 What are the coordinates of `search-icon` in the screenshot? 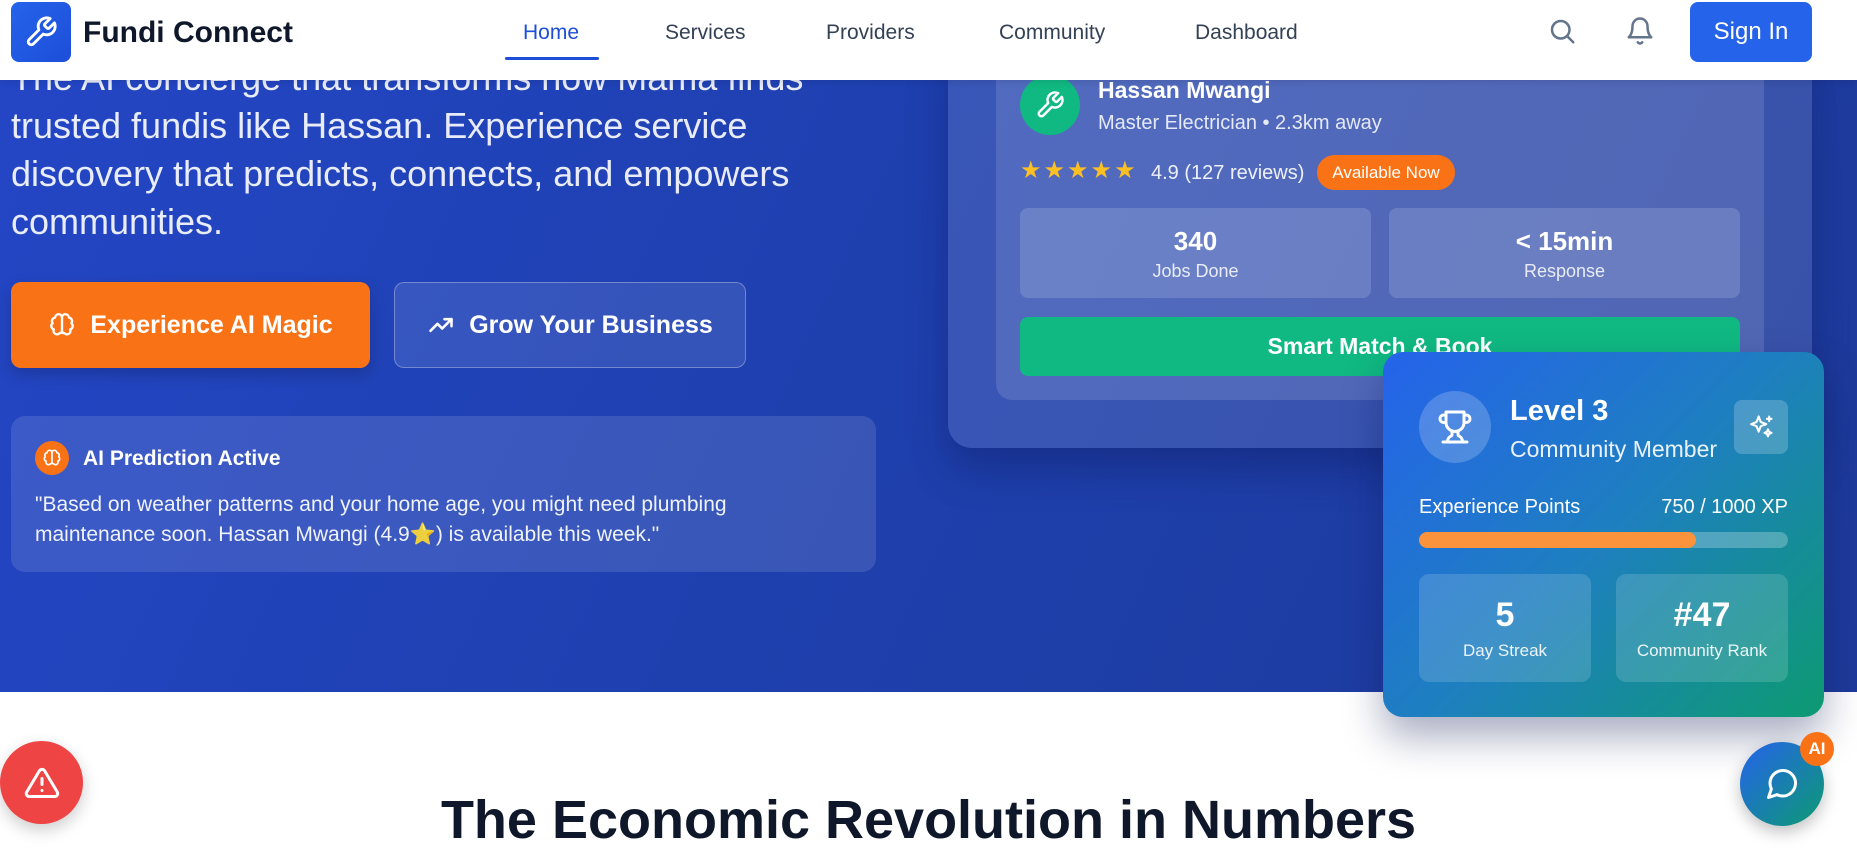 It's located at (1562, 31).